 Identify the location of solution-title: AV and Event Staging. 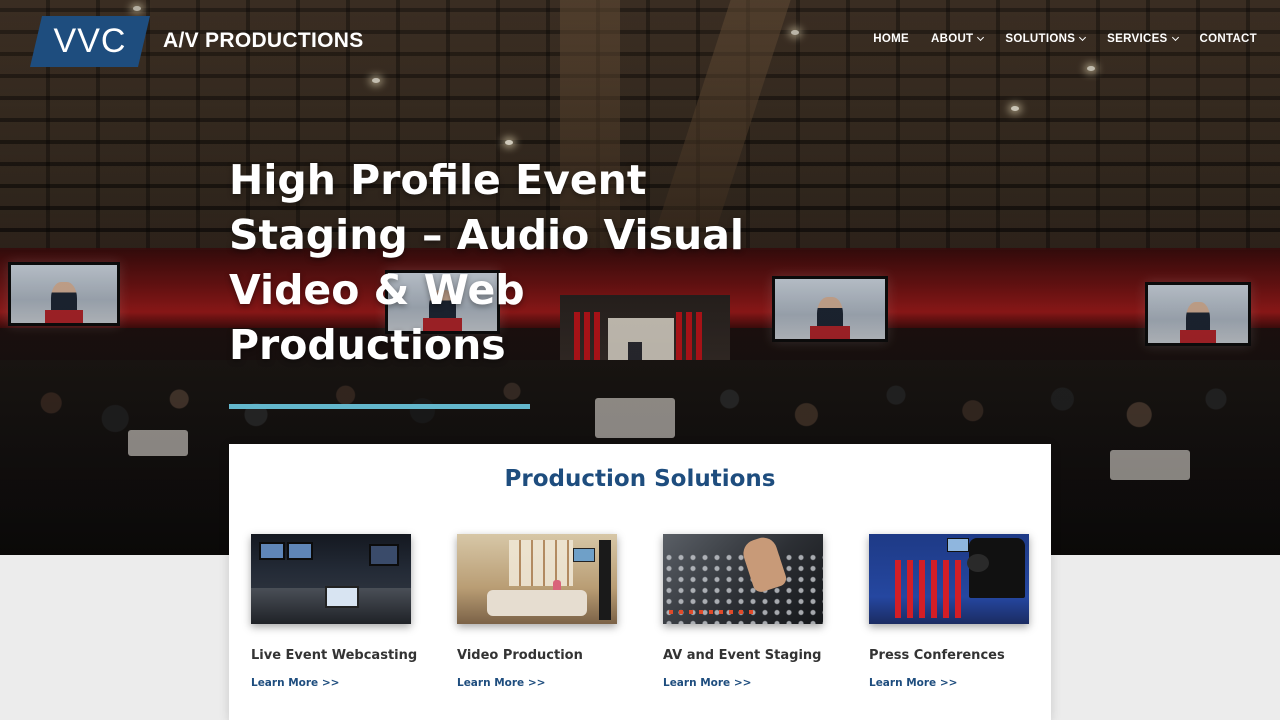
(742, 655).